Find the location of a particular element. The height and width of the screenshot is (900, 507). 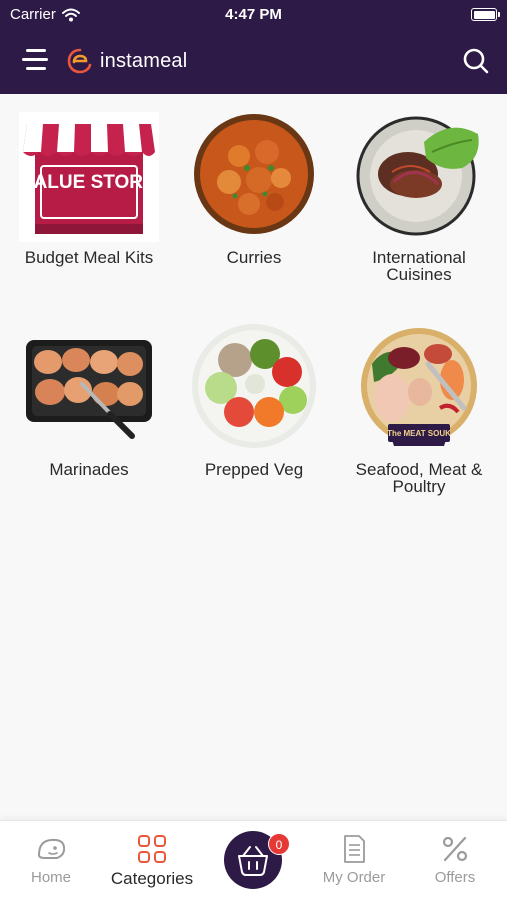

tab-home: Home is located at coordinates (51, 860).